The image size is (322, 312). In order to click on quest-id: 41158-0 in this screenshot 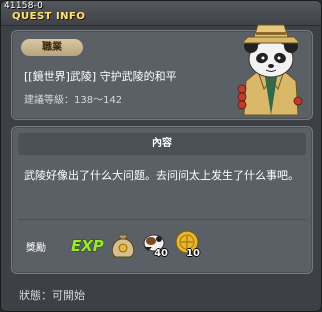, I will do `click(24, 6)`.